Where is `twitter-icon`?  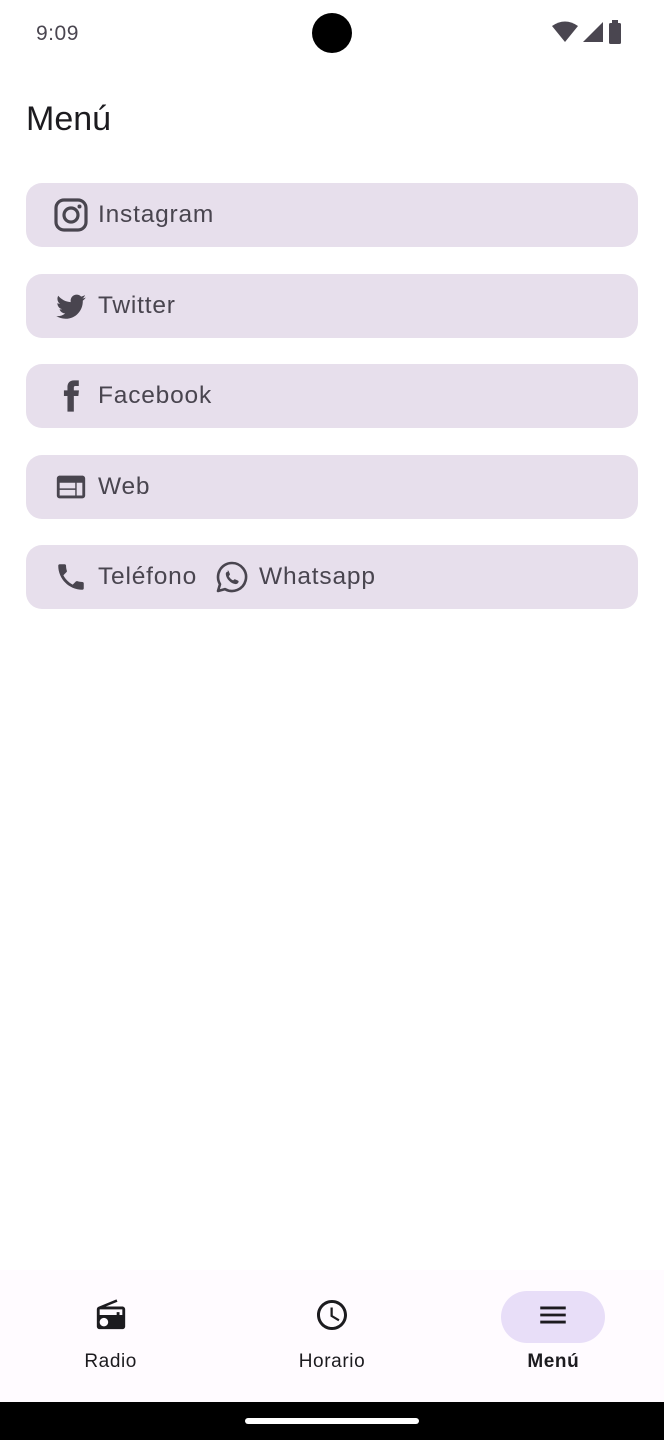
twitter-icon is located at coordinates (71, 306).